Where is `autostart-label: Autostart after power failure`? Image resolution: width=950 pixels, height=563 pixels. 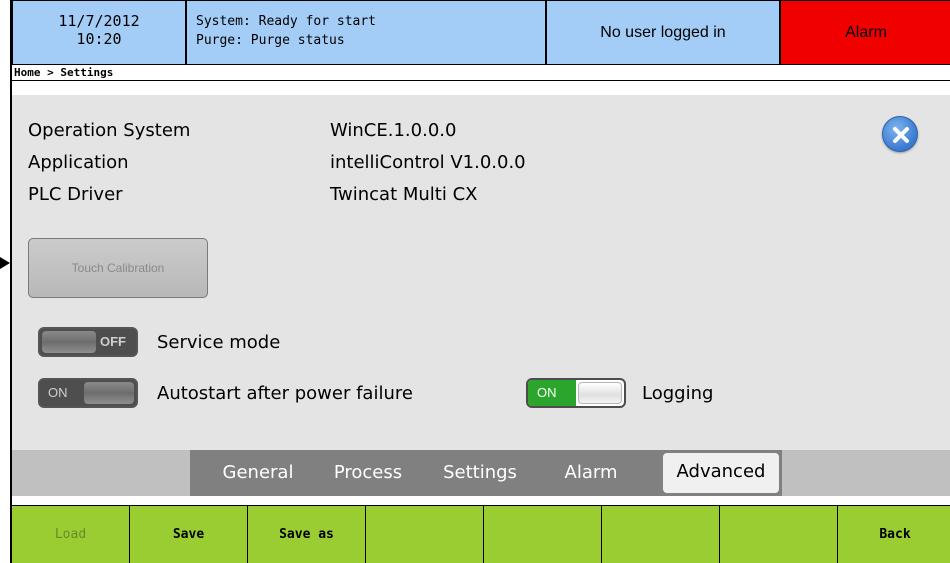 autostart-label: Autostart after power failure is located at coordinates (285, 393).